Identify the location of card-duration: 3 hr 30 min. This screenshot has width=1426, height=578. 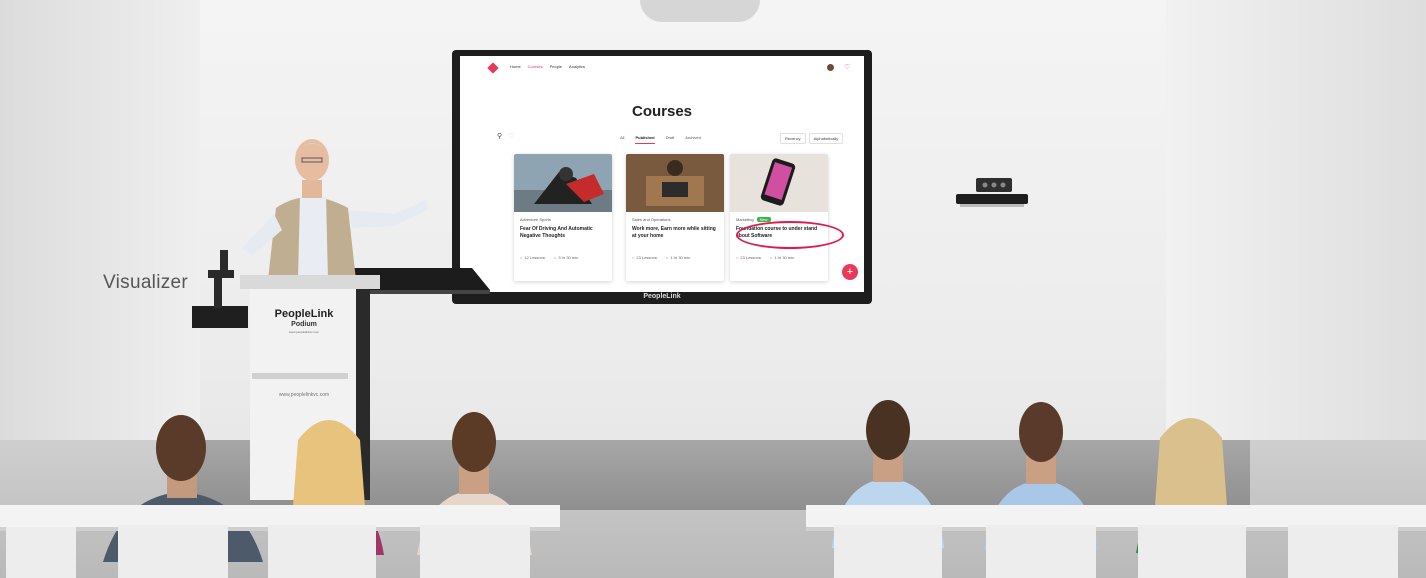
(568, 257).